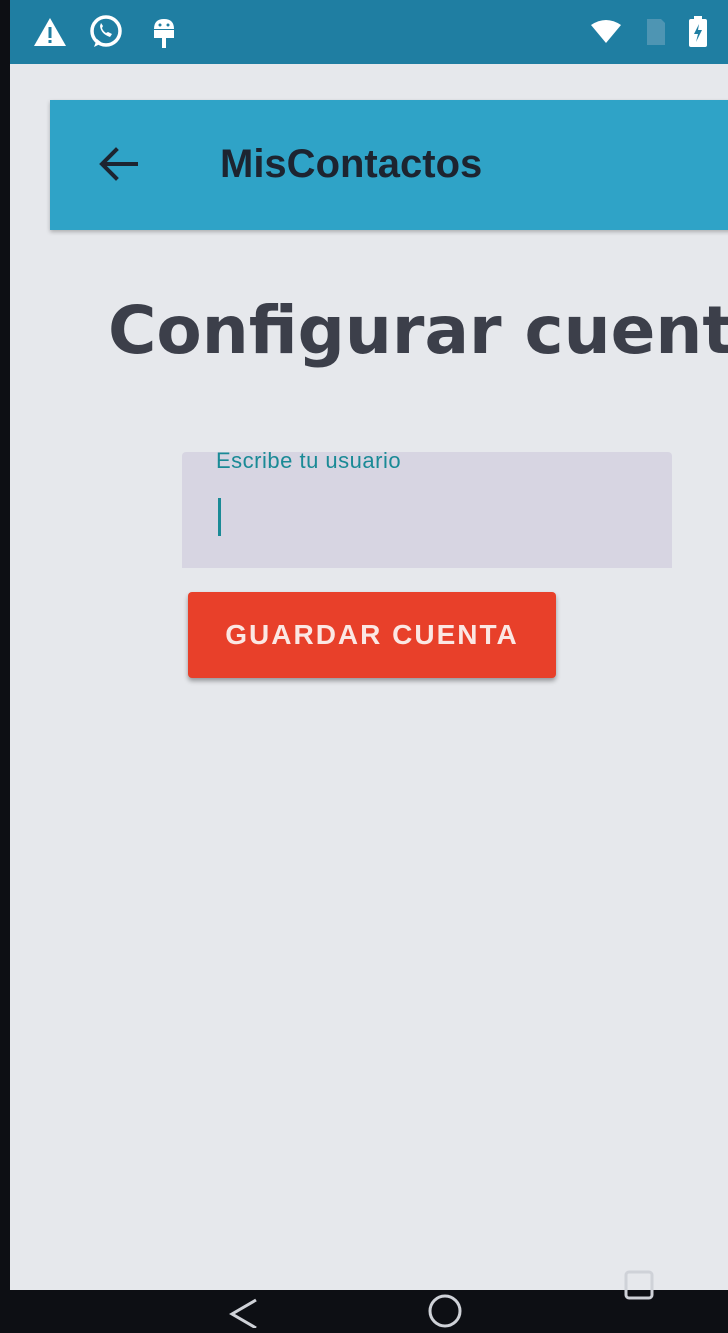 This screenshot has width=728, height=1333. Describe the element at coordinates (243, 1314) in the screenshot. I see `back-triangle-icon` at that location.